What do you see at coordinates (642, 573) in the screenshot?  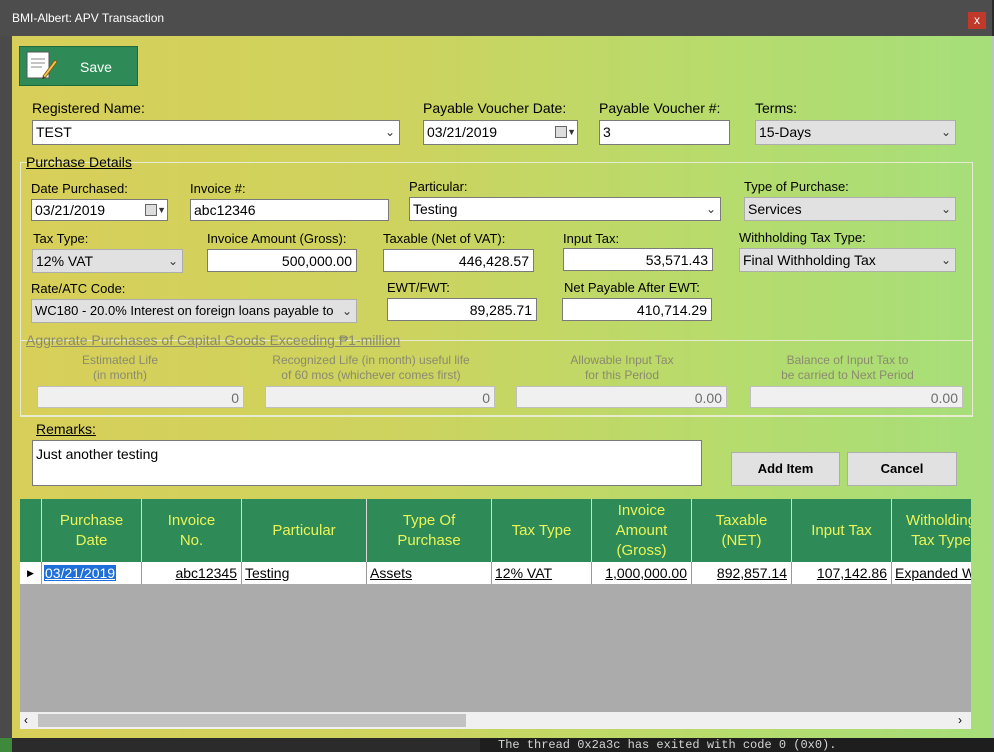 I see `cell-invoice-amount: 1,000,000.00` at bounding box center [642, 573].